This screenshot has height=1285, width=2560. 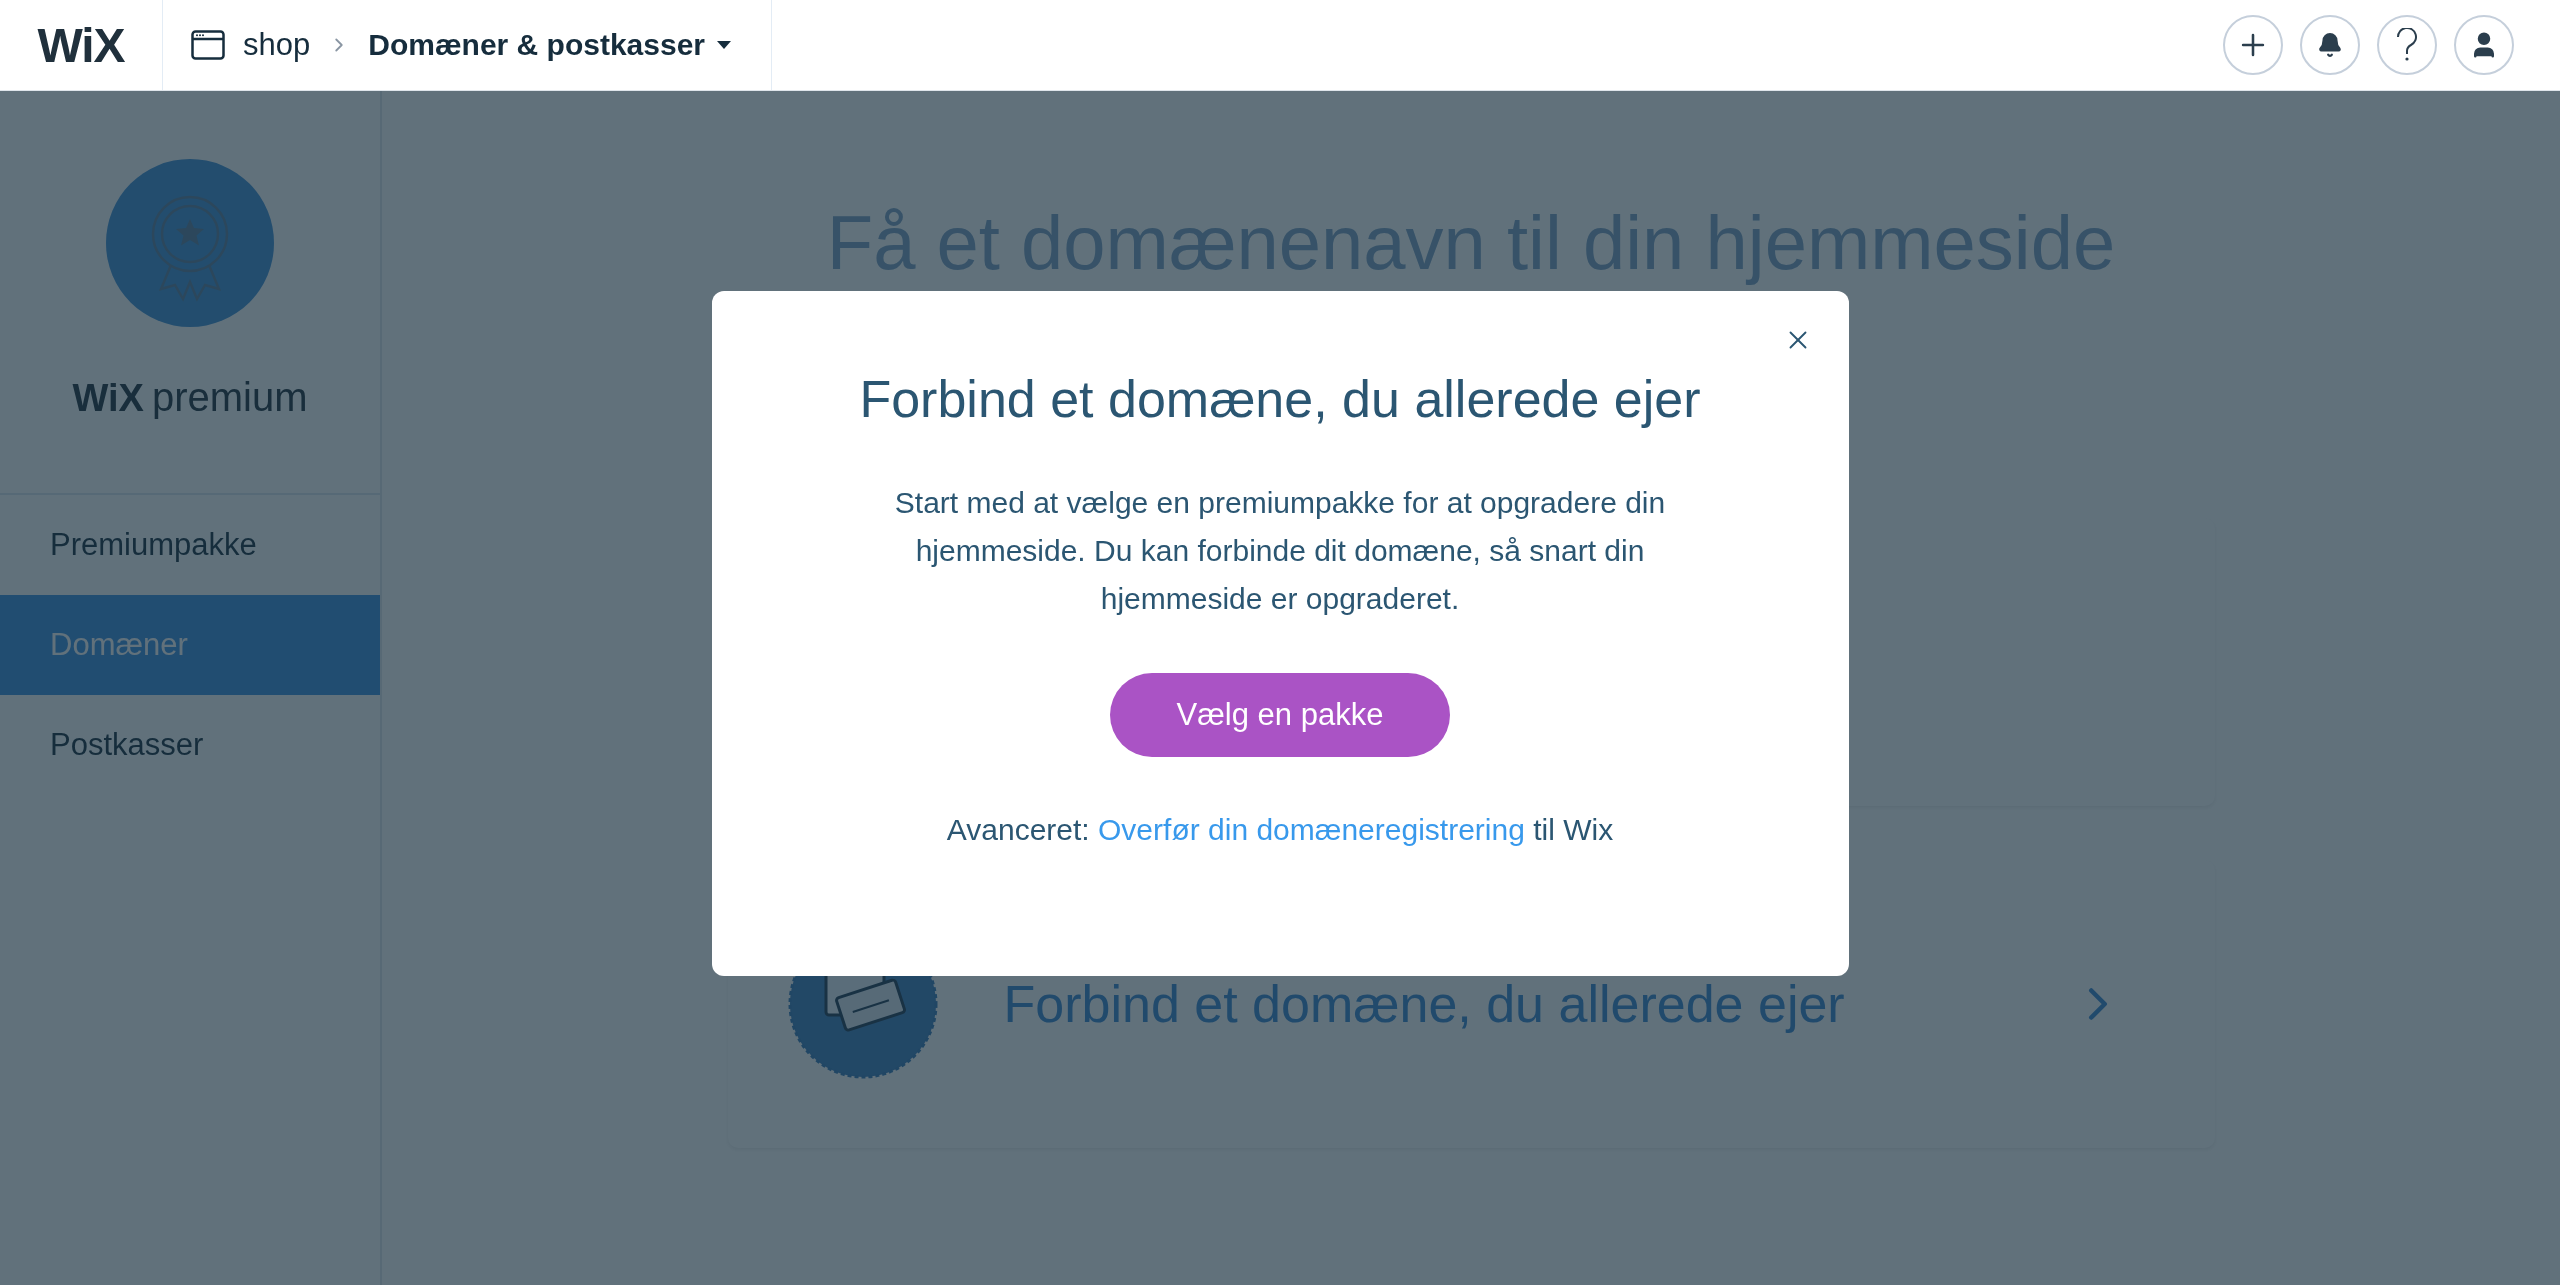 I want to click on notifications-button, so click(x=2330, y=45).